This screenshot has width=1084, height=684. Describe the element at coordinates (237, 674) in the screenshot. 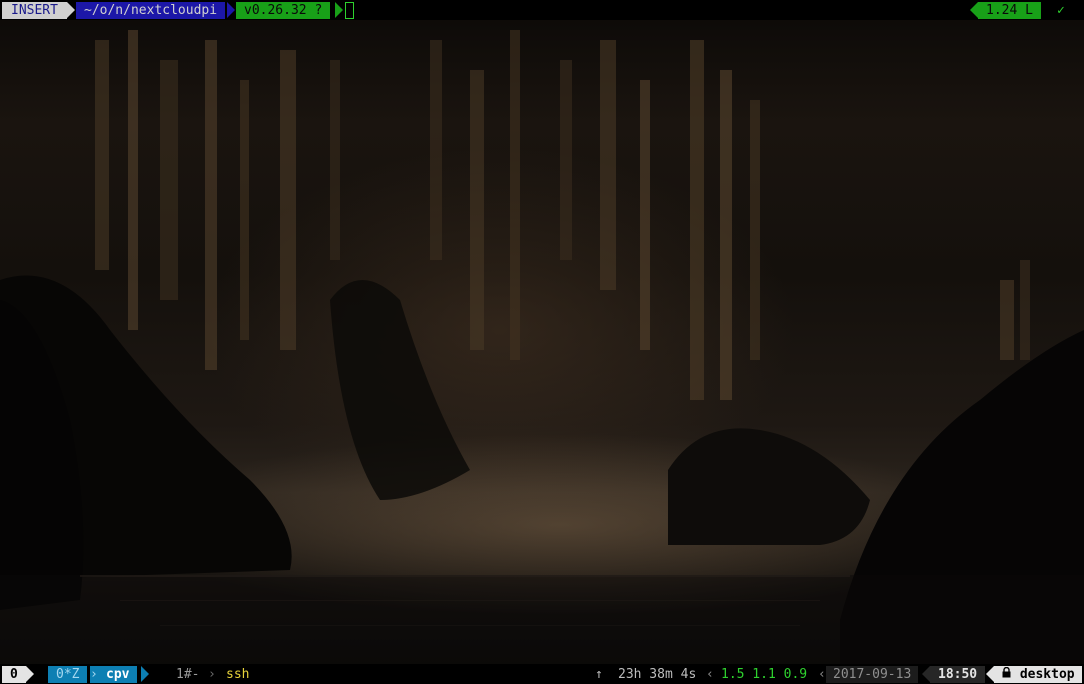

I see `window-name: ssh` at that location.